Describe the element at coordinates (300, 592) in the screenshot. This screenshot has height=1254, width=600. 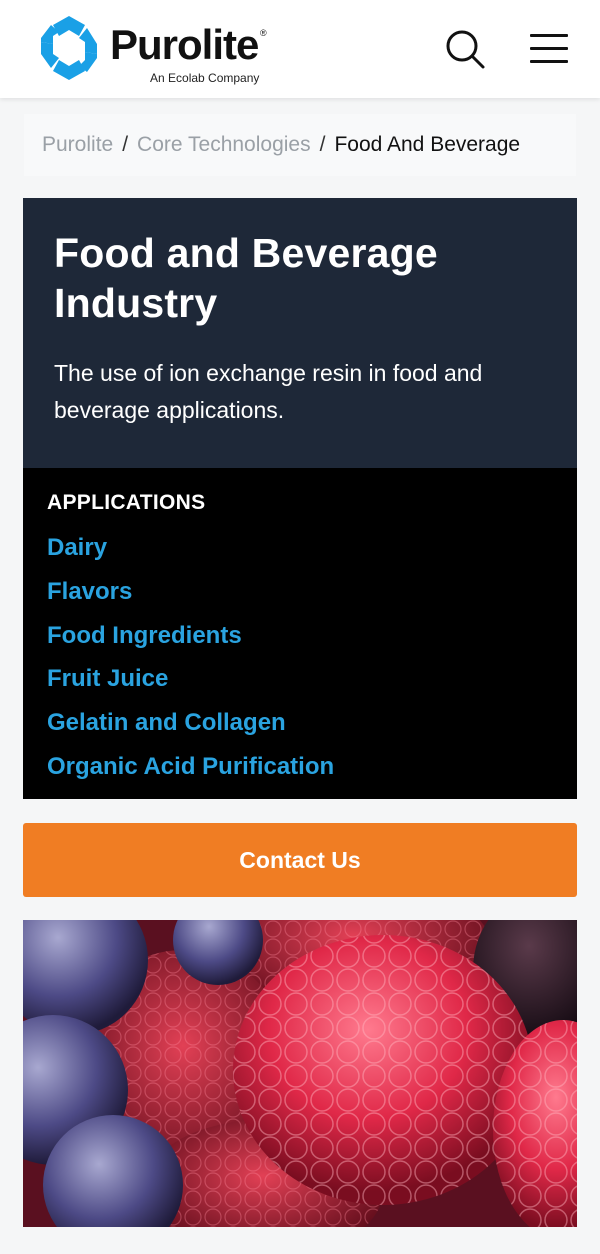
I see `application-link-flavors: Flavors` at that location.